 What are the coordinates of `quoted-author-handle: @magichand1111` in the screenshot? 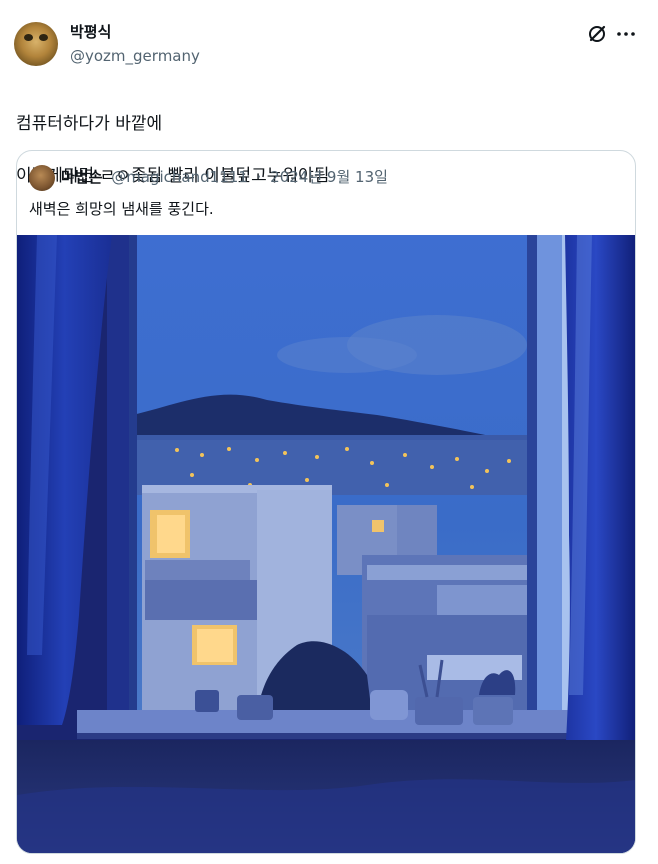 It's located at (179, 177).